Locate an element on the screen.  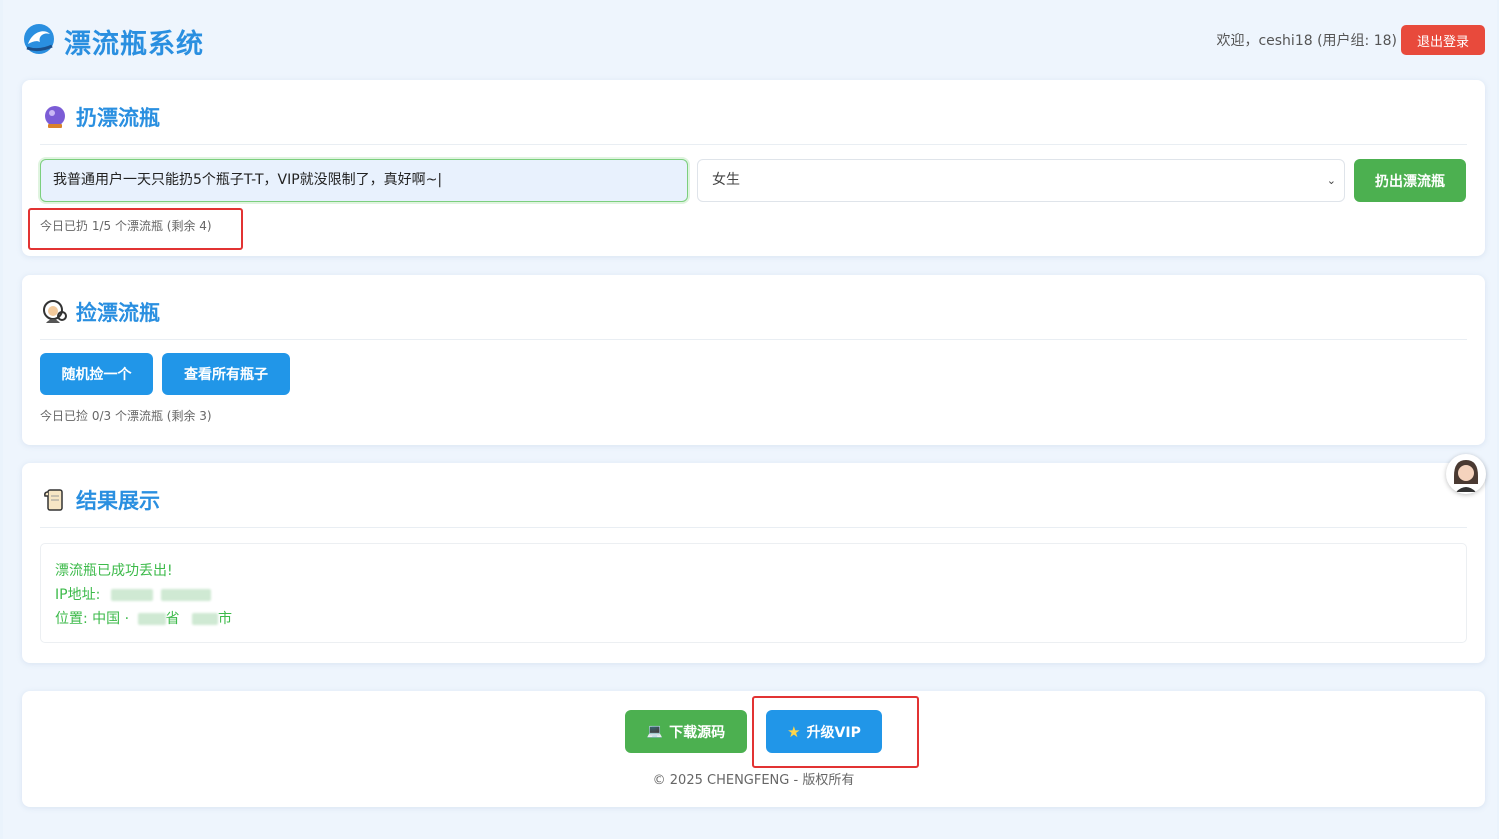
throw-section-title: 扔漂流瓶 is located at coordinates (101, 117).